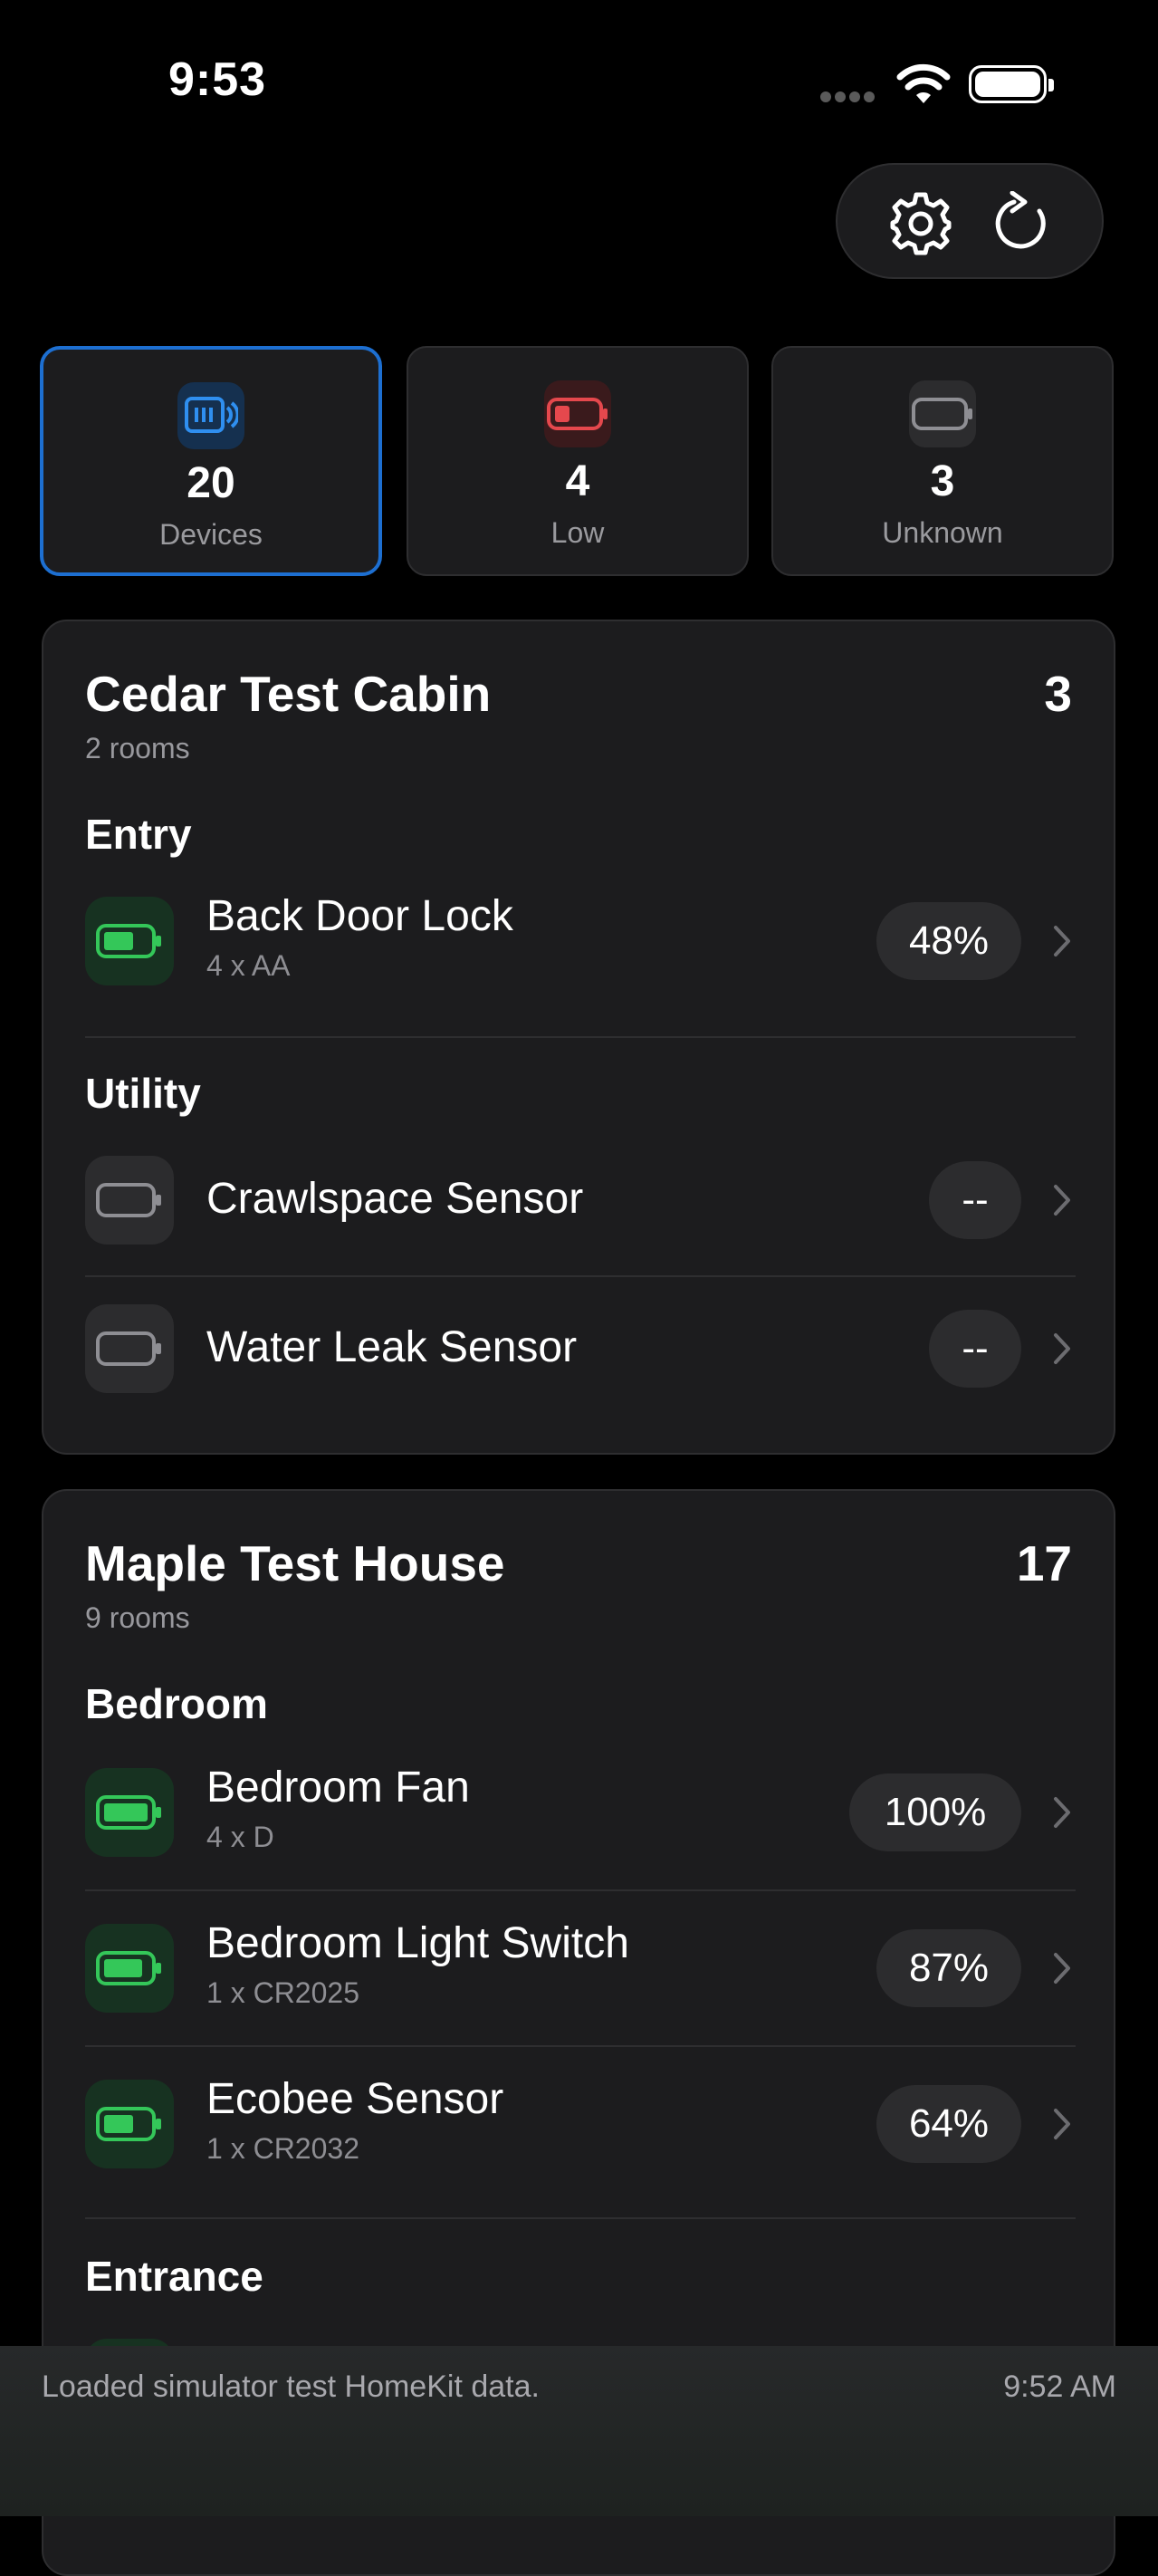  Describe the element at coordinates (210, 415) in the screenshot. I see `devices-icon` at that location.